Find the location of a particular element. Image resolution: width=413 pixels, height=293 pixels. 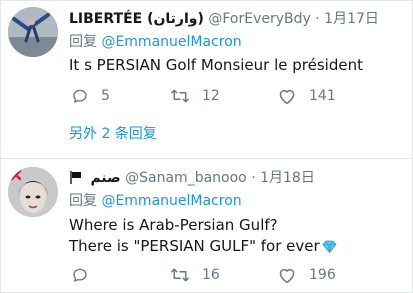

tweet-text-line: It s PERSIAN Golf Monsieur le président is located at coordinates (216, 65).